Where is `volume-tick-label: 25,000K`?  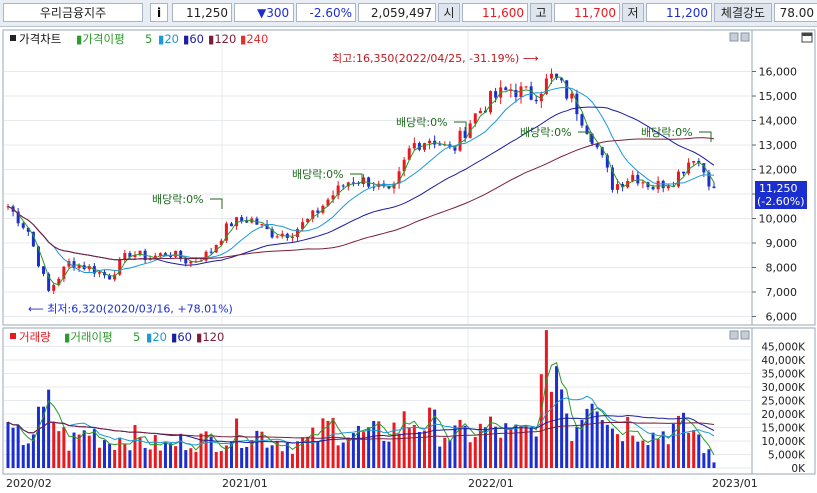
volume-tick-label: 25,000K is located at coordinates (783, 402).